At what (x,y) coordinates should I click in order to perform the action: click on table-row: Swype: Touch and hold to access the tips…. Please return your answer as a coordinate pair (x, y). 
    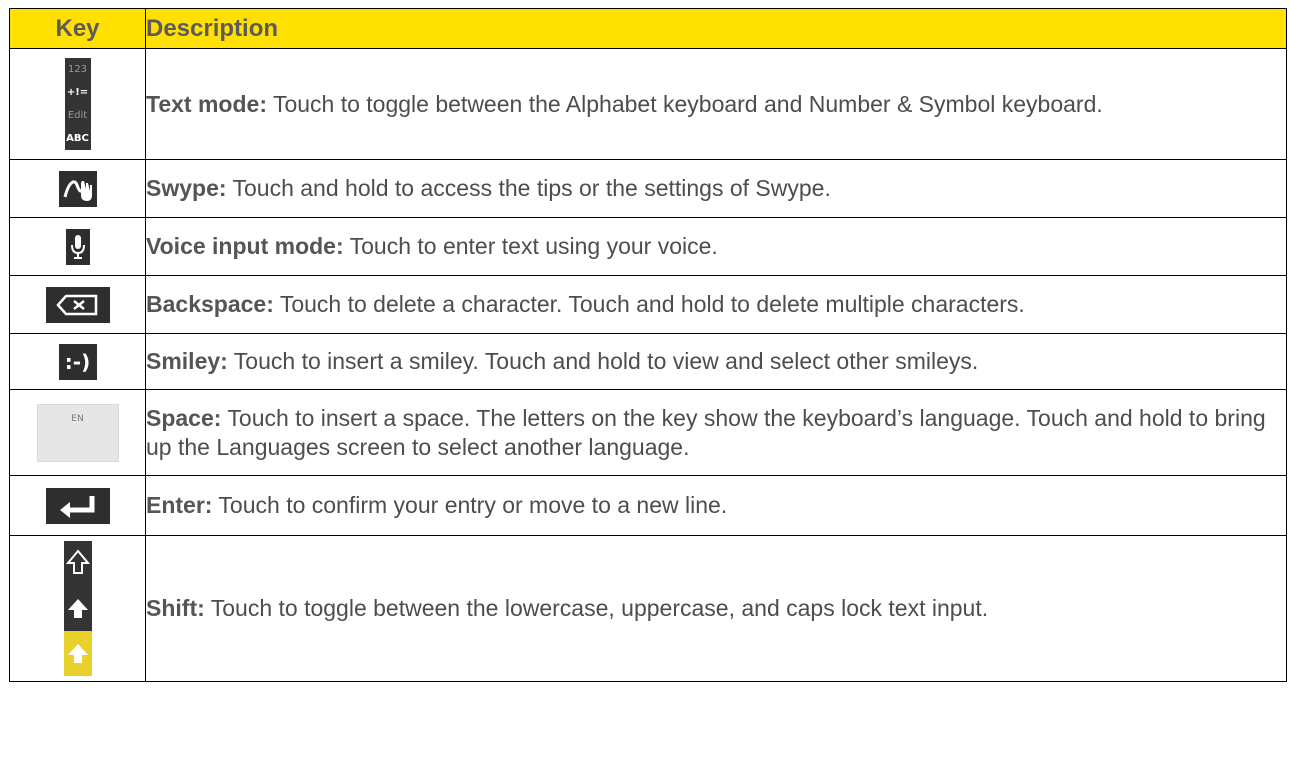
    Looking at the image, I should click on (648, 188).